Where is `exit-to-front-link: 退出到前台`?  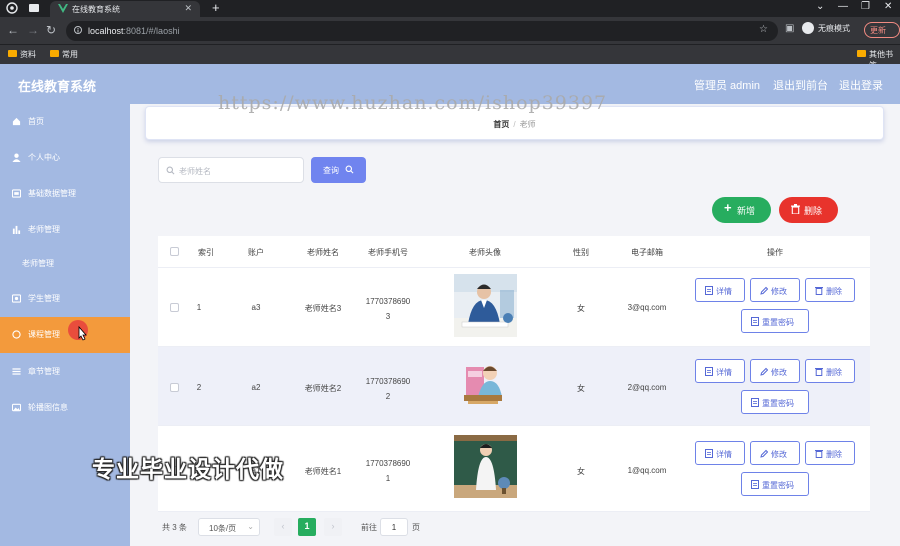 exit-to-front-link: 退出到前台 is located at coordinates (800, 85).